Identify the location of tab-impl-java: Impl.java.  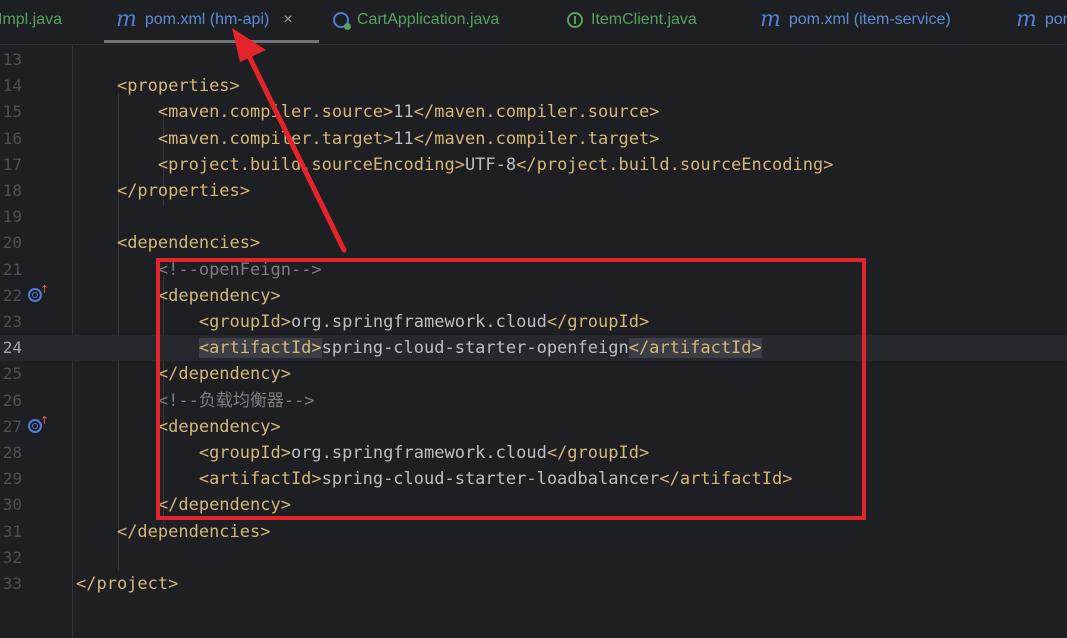
(31, 20).